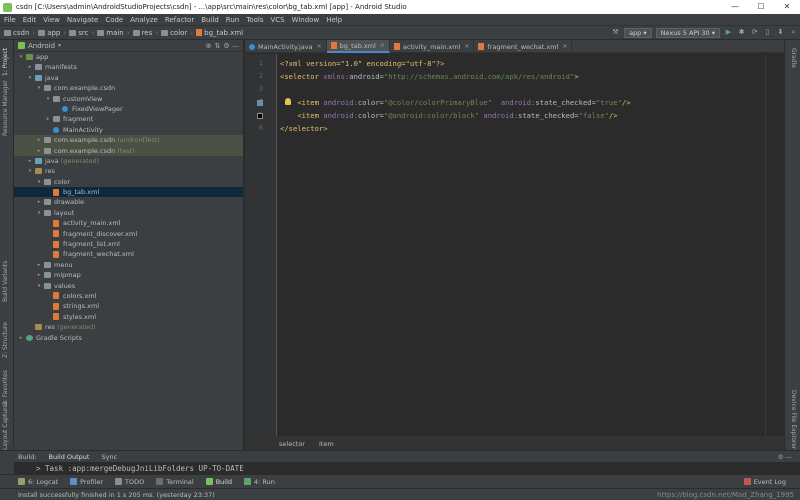 Image resolution: width=800 pixels, height=500 pixels. I want to click on tree-item: ▾ java, so click(128, 78).